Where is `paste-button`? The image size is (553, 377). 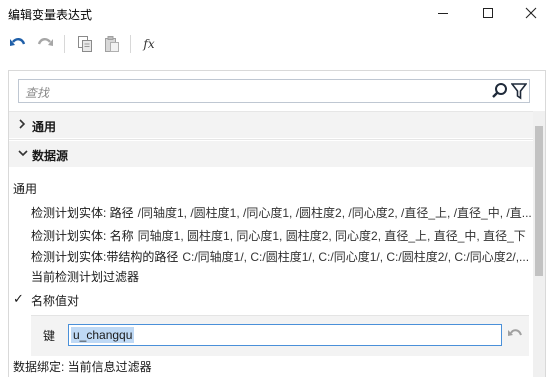
paste-button is located at coordinates (112, 44).